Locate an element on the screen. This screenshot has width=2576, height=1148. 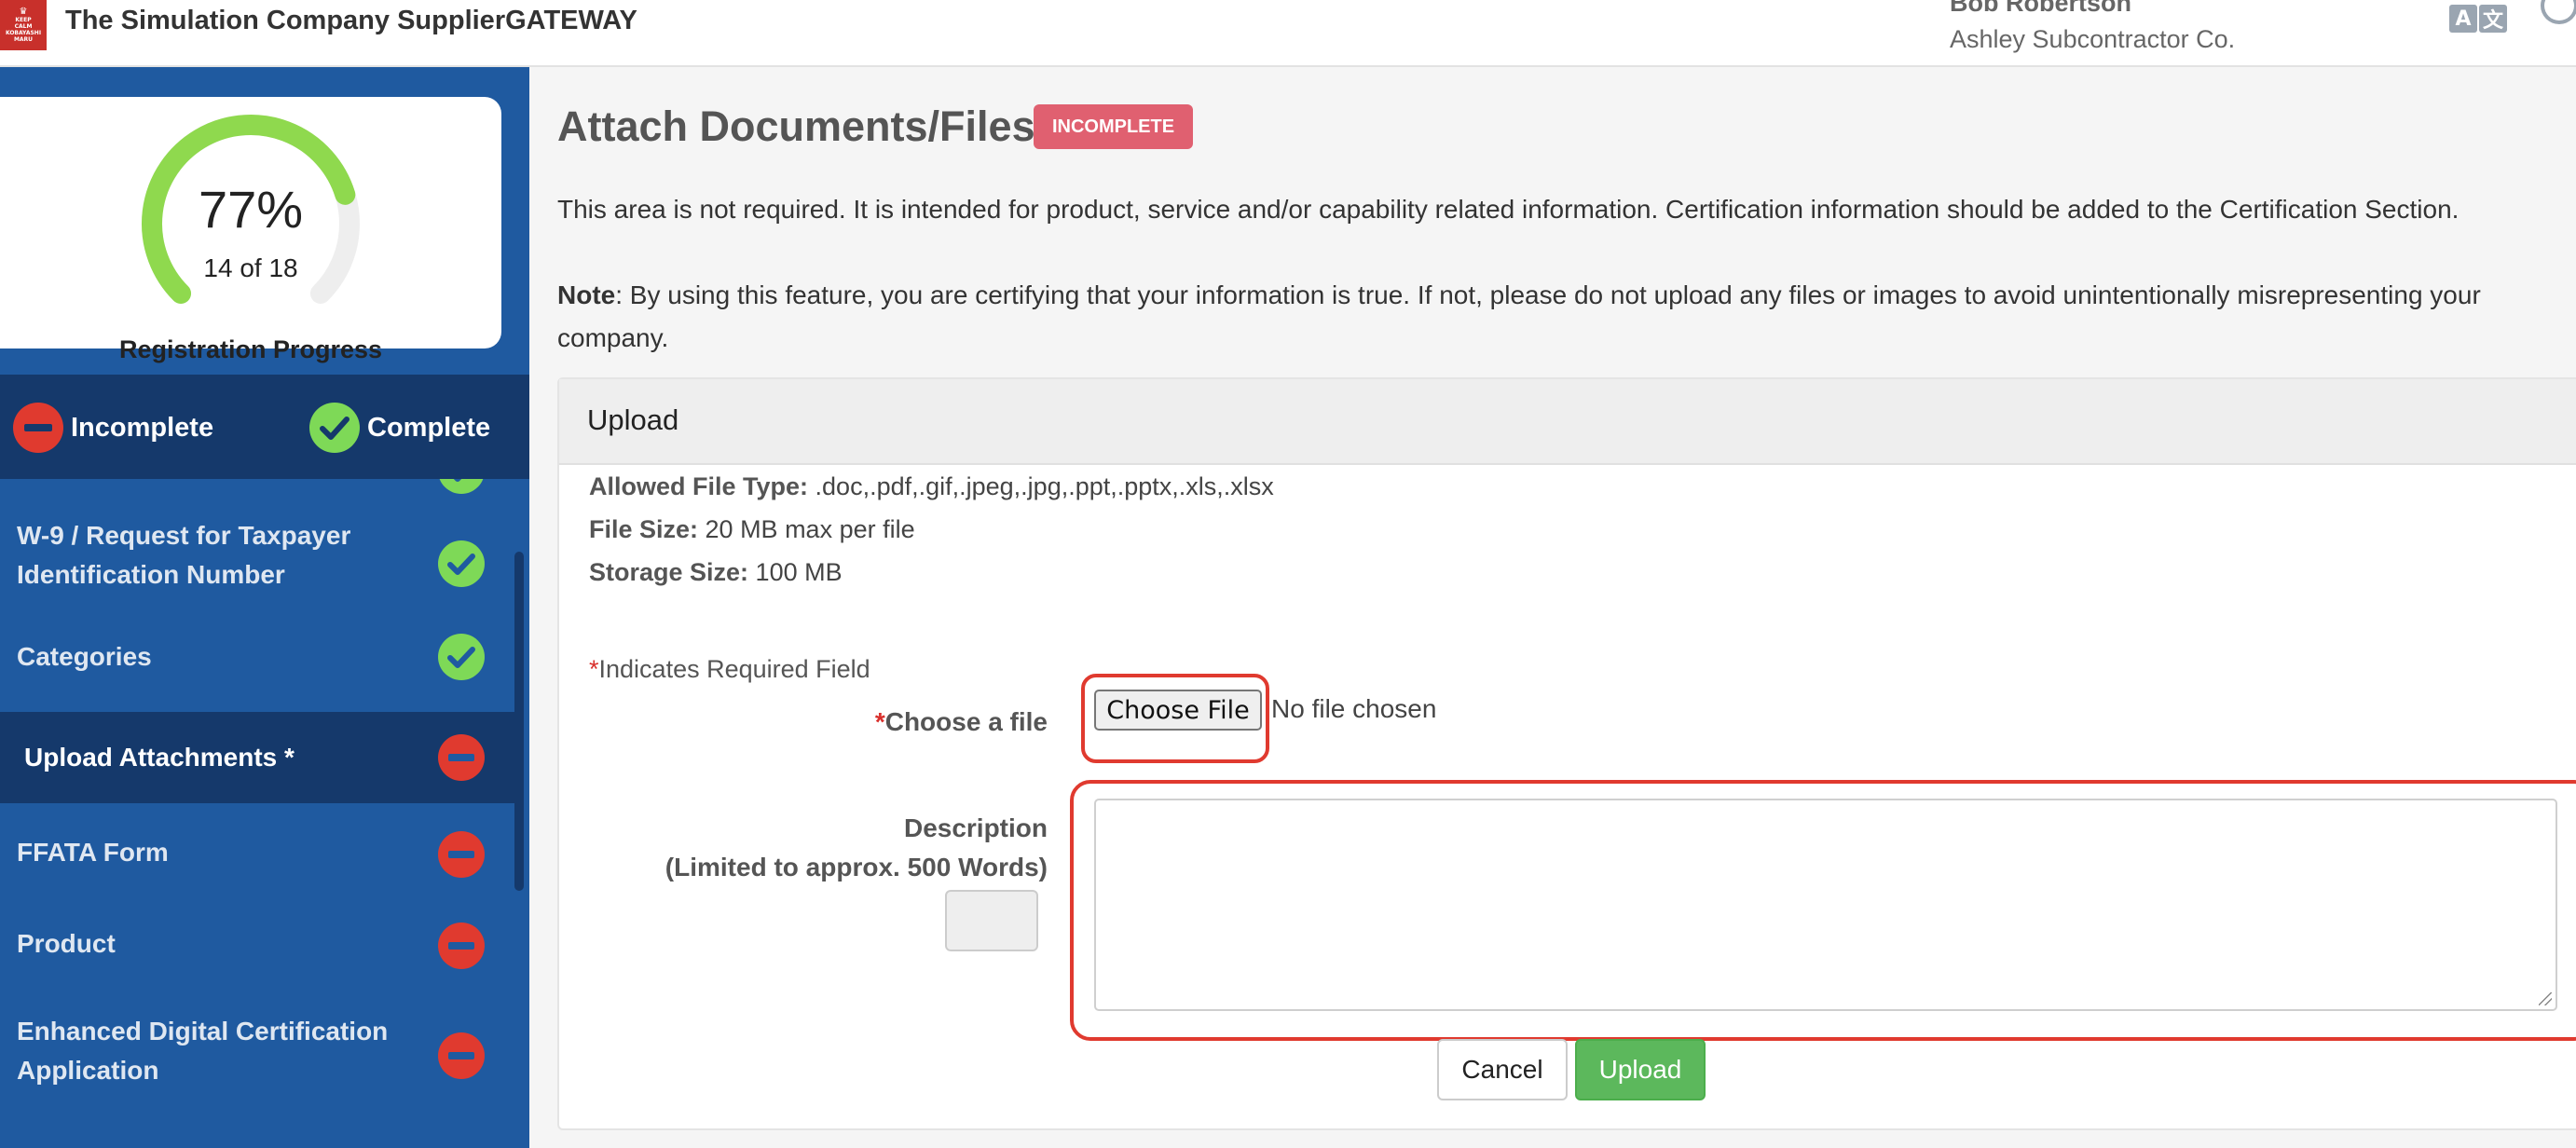
legend-complete: Complete is located at coordinates (399, 428).